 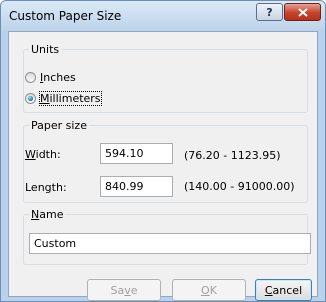 What do you see at coordinates (65, 16) in the screenshot?
I see `window-title: Custom Paper Size` at bounding box center [65, 16].